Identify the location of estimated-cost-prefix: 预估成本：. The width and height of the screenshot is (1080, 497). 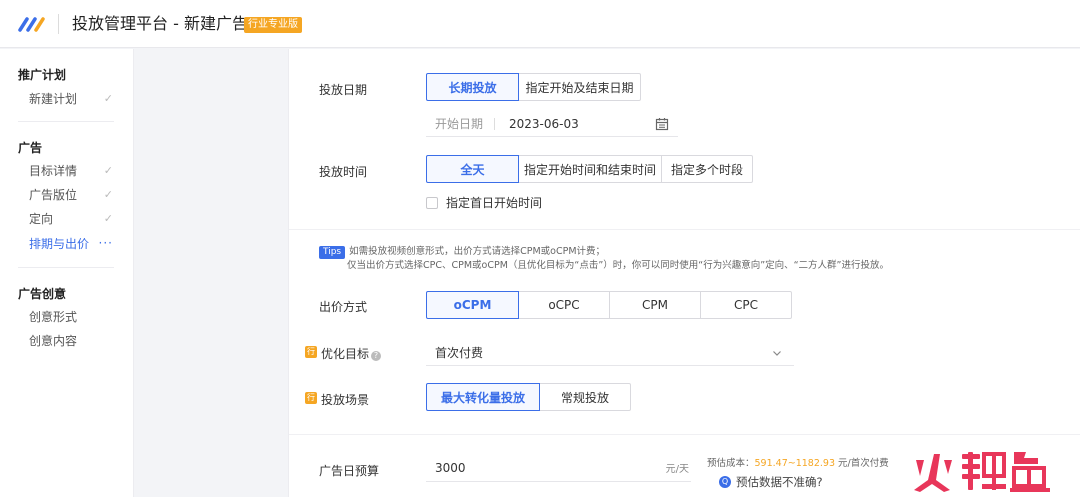
(731, 463).